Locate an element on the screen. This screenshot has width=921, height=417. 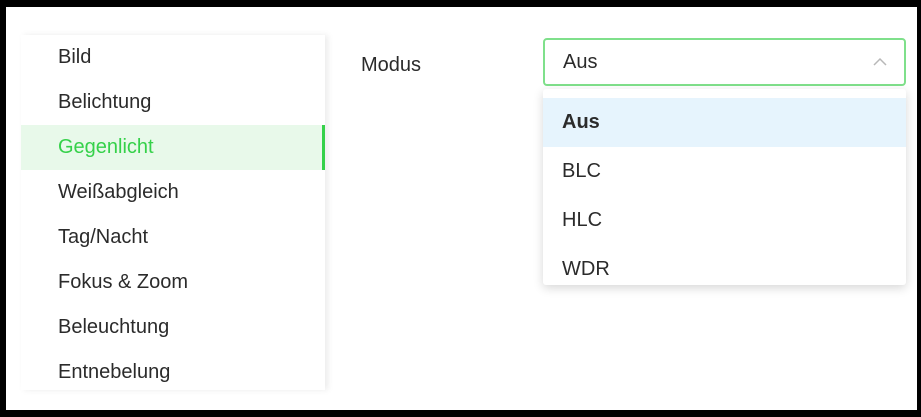
sidebar-item-bild: Bild is located at coordinates (173, 57).